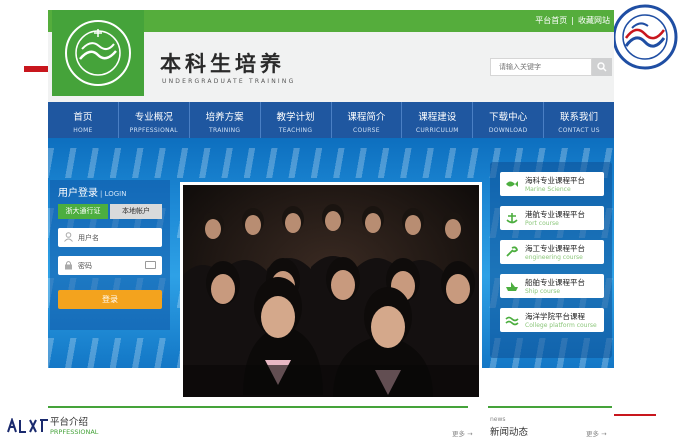  What do you see at coordinates (78, 193) in the screenshot?
I see `login-title: 用户登录` at bounding box center [78, 193].